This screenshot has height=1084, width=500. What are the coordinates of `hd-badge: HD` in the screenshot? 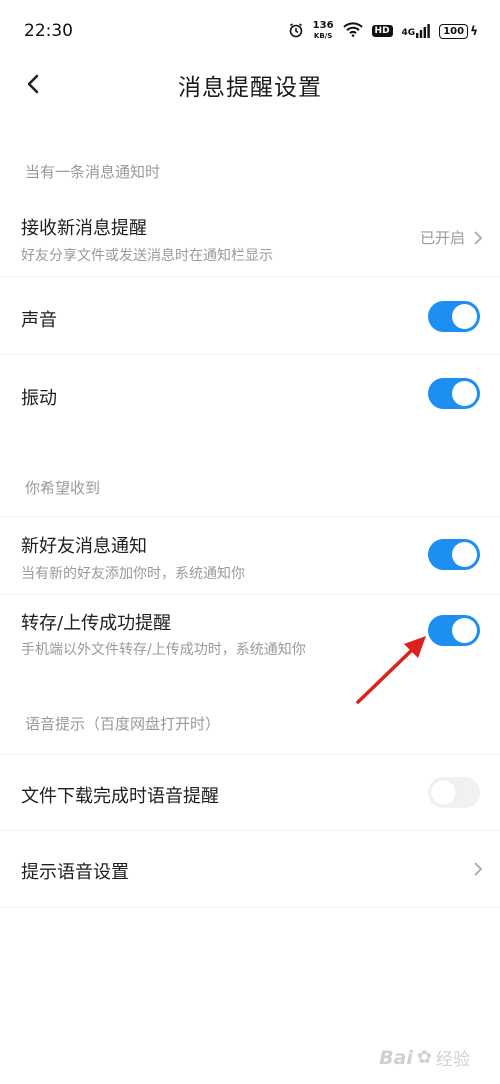 It's located at (382, 31).